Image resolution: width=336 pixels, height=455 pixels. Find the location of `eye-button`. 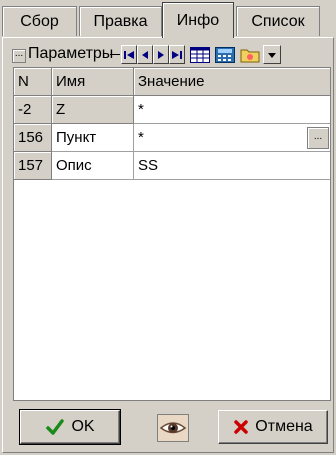

eye-button is located at coordinates (173, 428).